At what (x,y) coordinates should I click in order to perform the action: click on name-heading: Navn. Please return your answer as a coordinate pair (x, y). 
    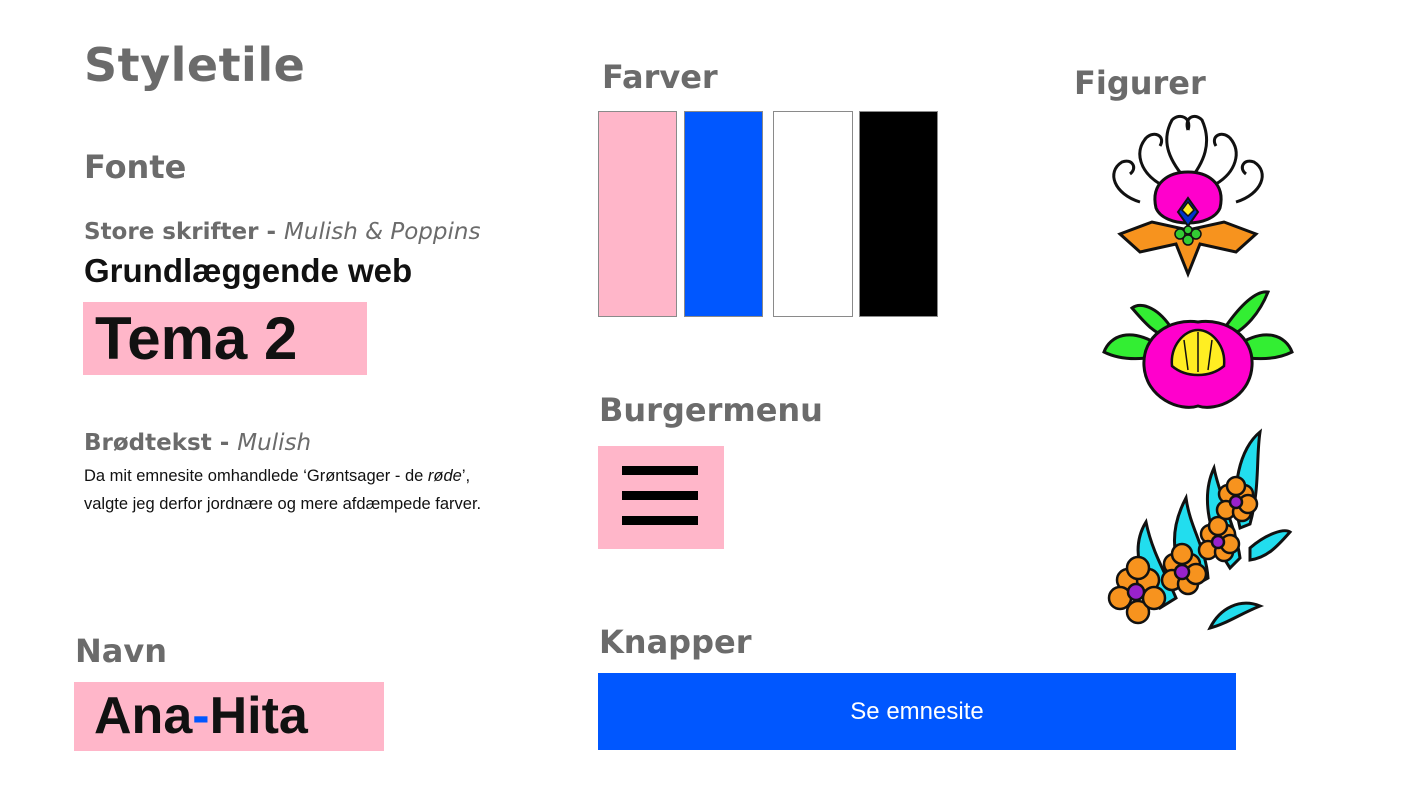
    Looking at the image, I should click on (121, 651).